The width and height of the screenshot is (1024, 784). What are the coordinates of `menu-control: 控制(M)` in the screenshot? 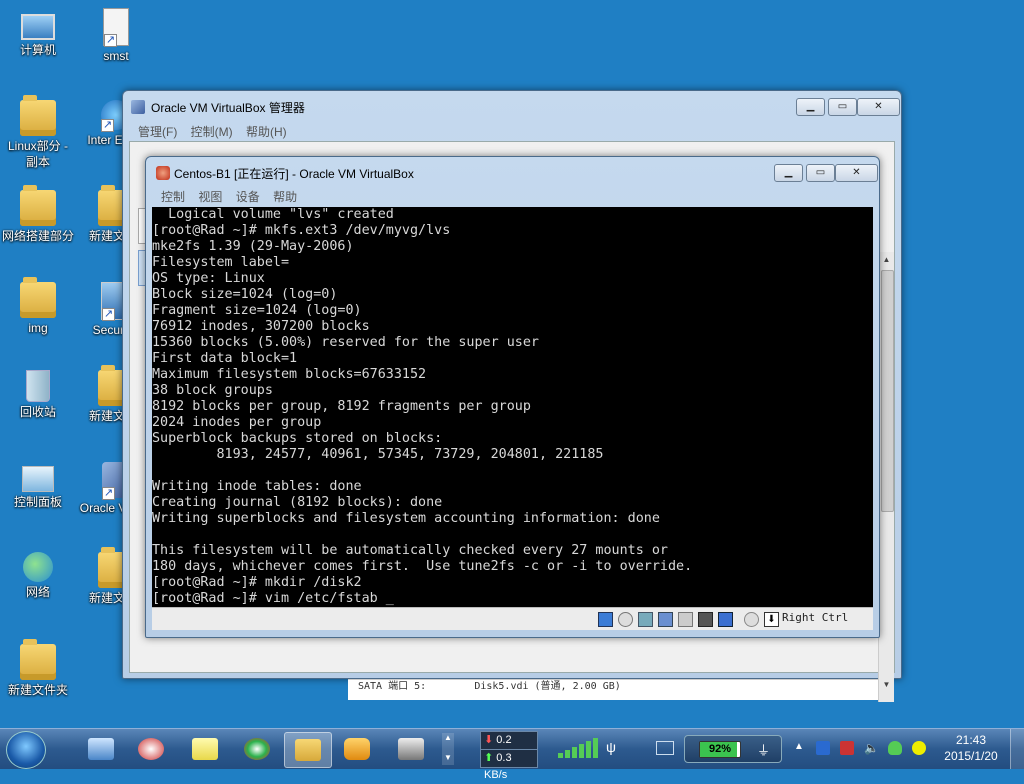 It's located at (212, 132).